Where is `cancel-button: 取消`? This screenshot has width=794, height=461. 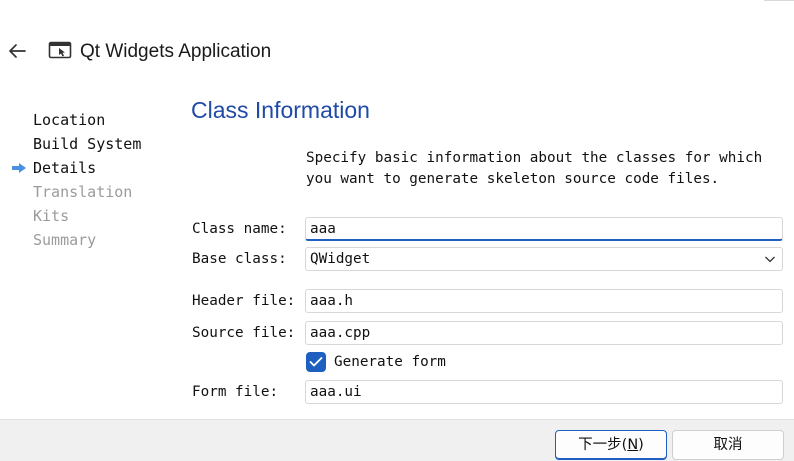 cancel-button: 取消 is located at coordinates (728, 445).